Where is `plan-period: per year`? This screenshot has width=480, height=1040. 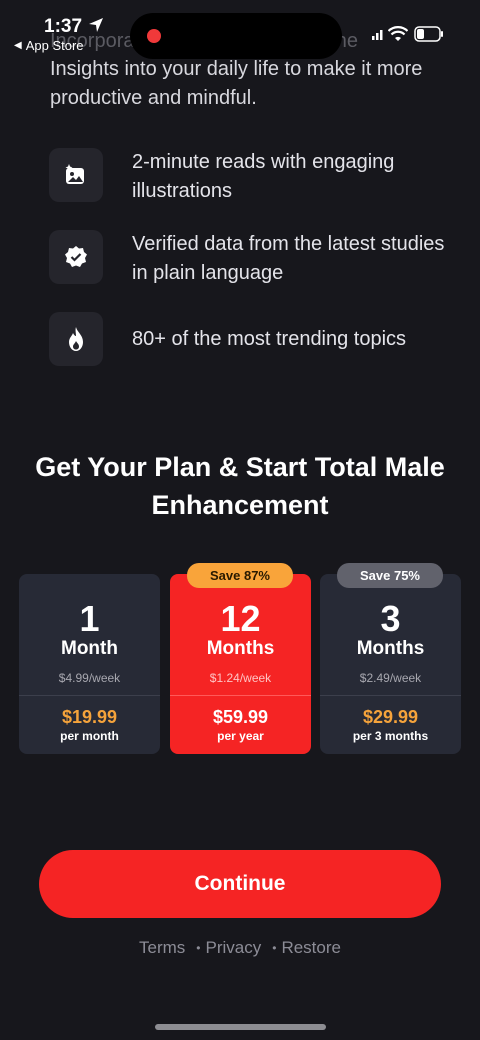 plan-period: per year is located at coordinates (240, 736).